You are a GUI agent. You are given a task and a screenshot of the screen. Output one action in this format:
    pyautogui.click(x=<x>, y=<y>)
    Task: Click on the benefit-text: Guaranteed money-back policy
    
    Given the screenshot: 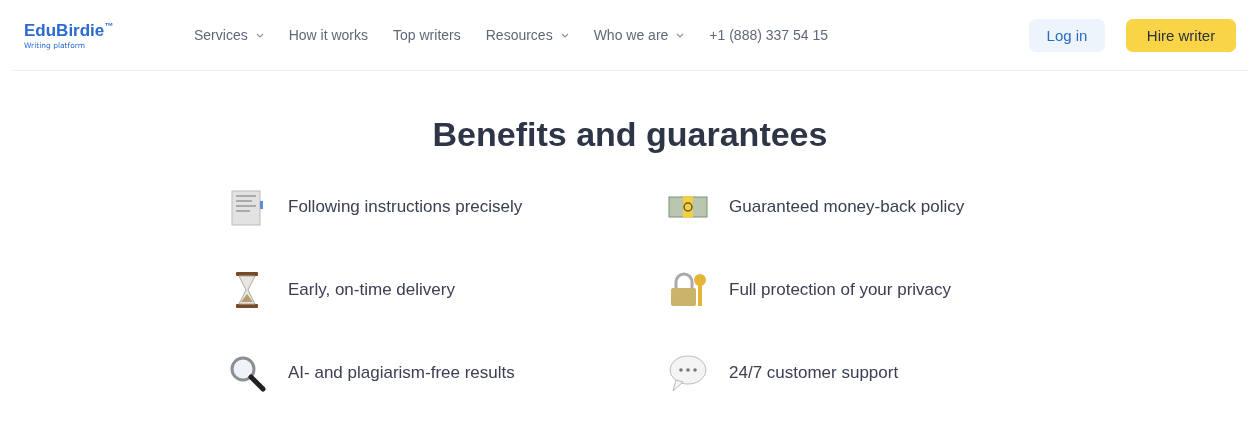 What is the action you would take?
    pyautogui.click(x=847, y=207)
    